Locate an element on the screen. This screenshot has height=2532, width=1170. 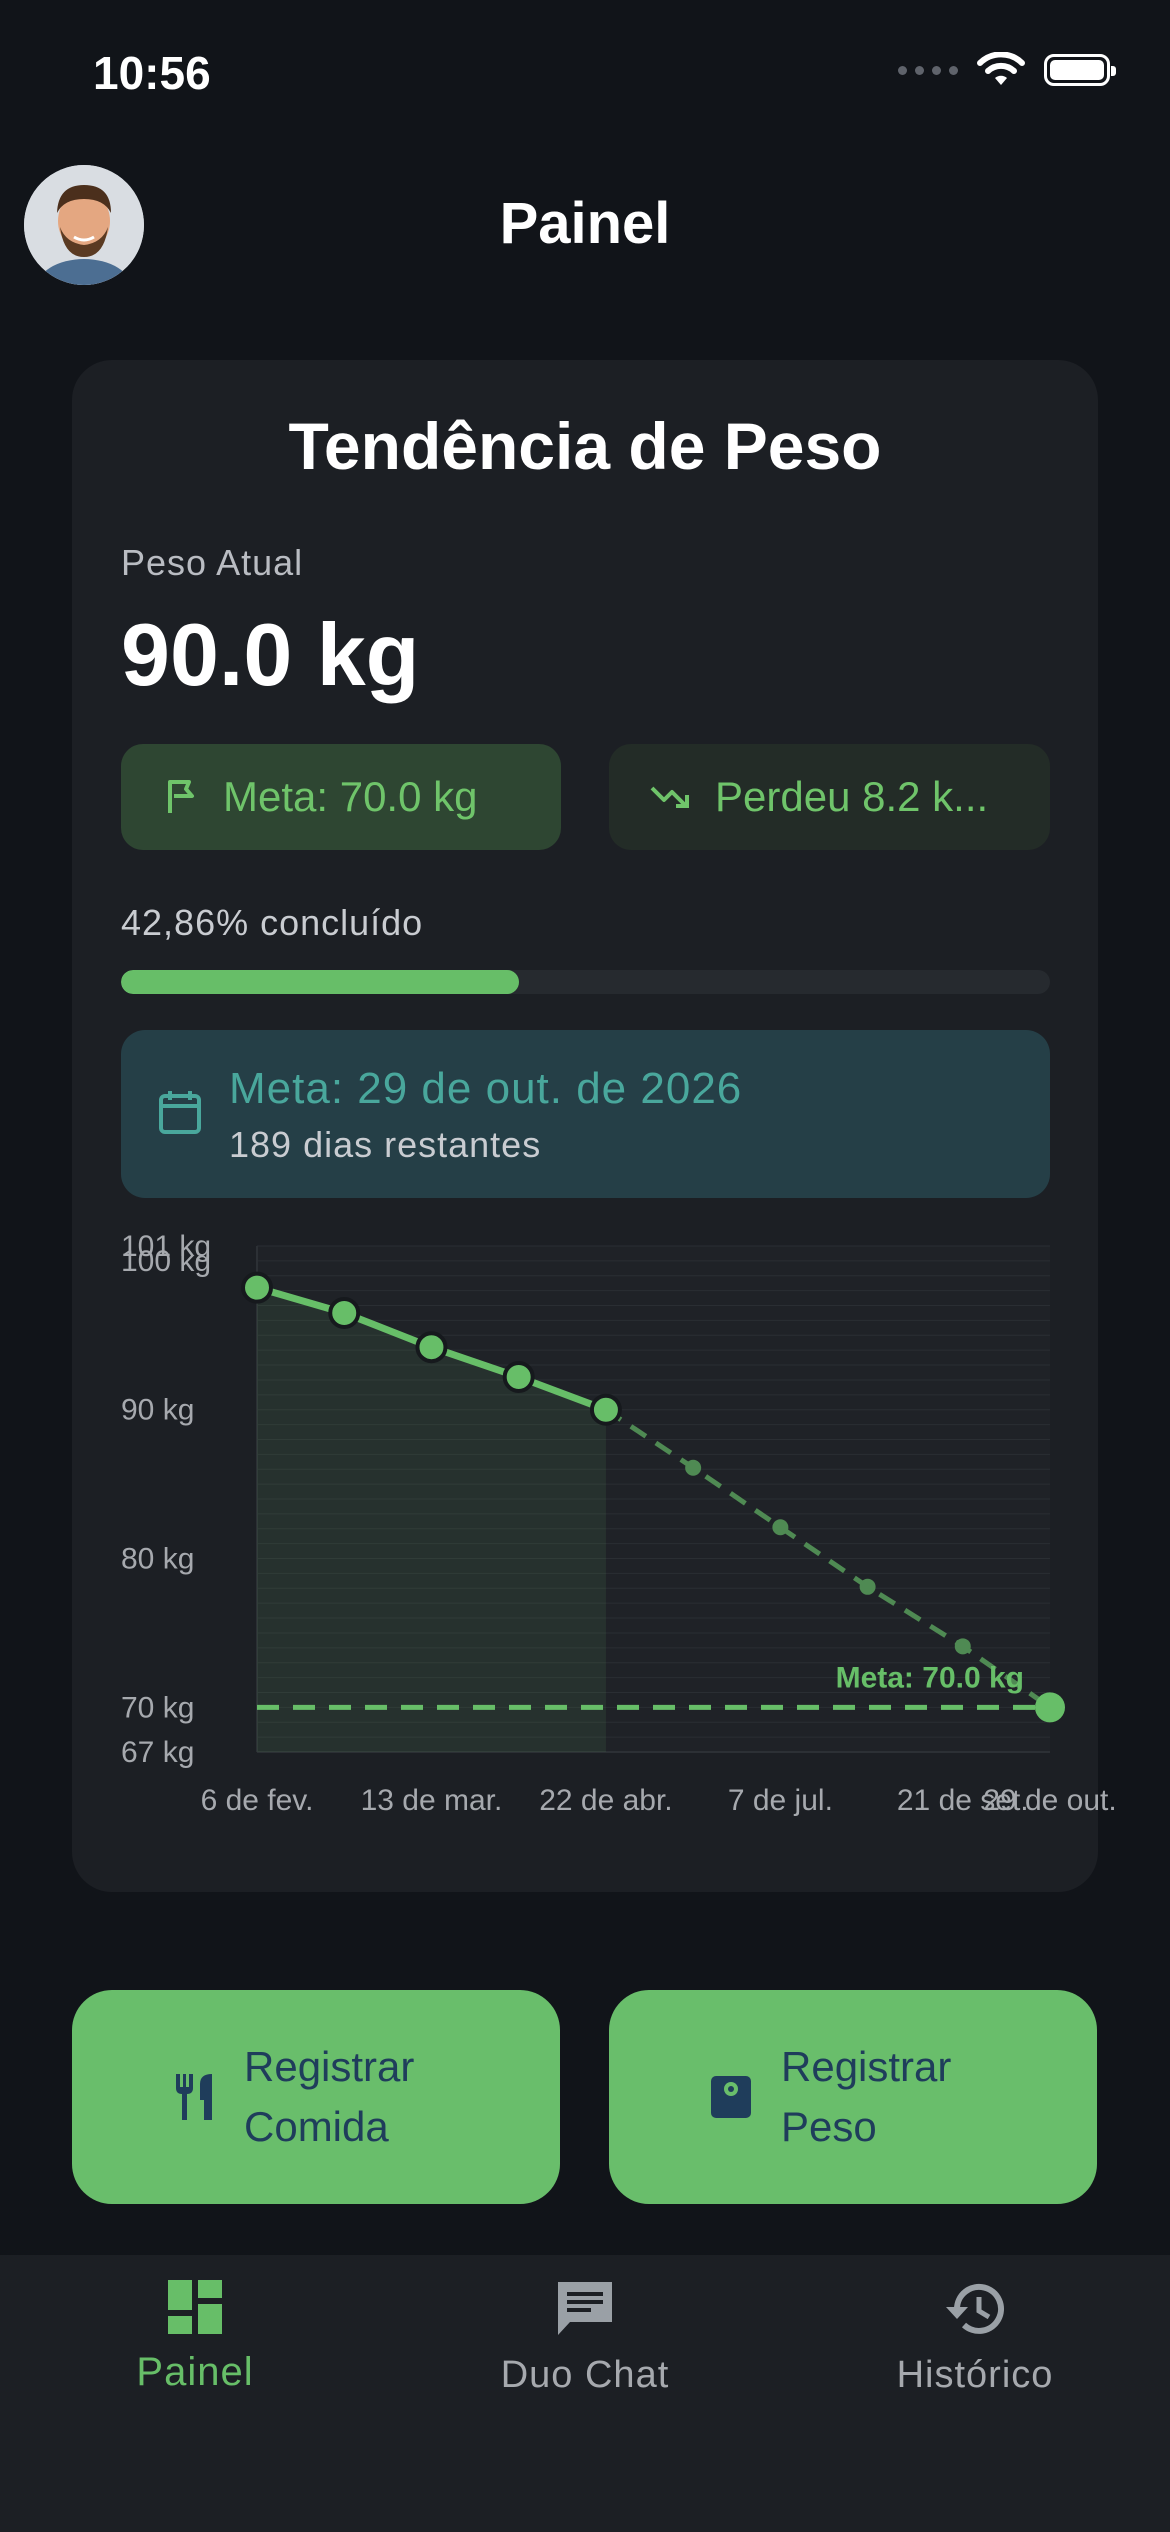
deadline-box is located at coordinates (585, 1114).